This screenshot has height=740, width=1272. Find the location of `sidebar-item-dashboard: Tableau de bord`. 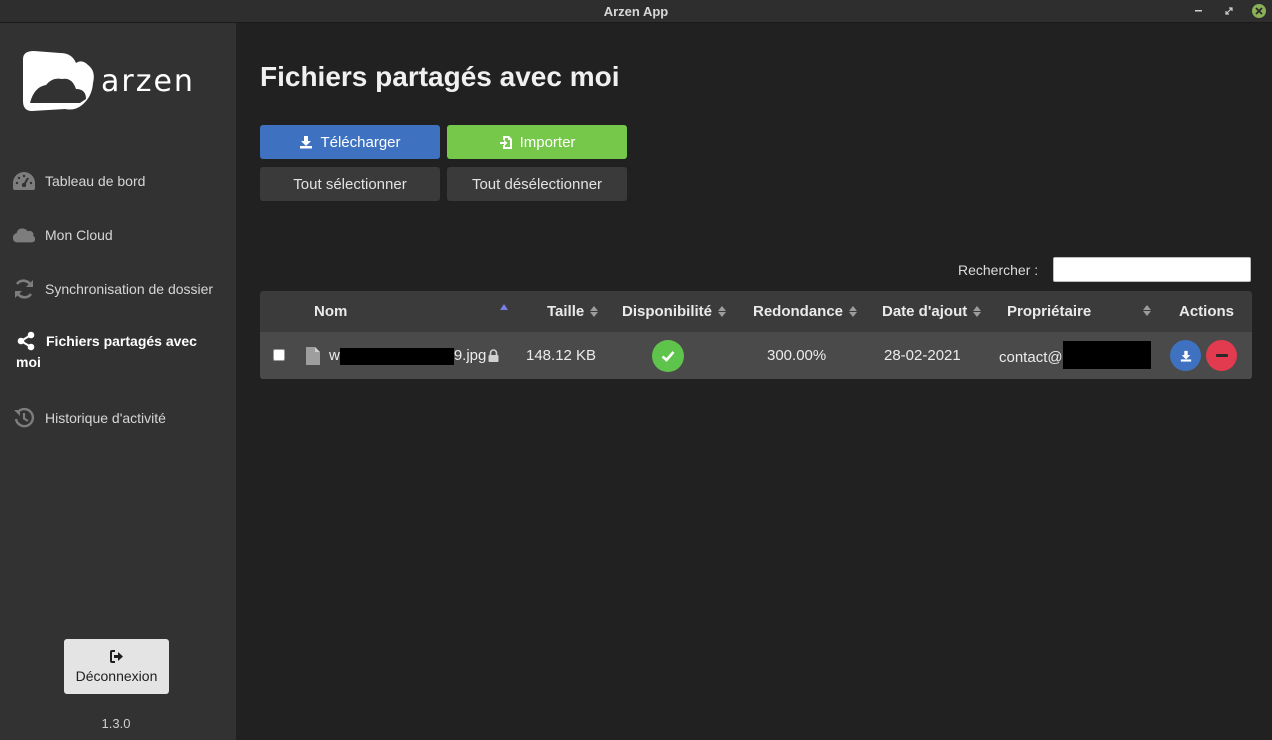

sidebar-item-dashboard: Tableau de bord is located at coordinates (122, 181).